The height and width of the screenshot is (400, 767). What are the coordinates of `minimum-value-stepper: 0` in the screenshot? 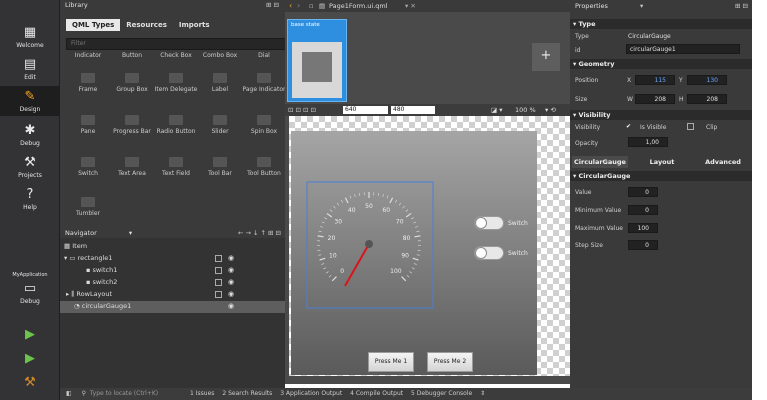 It's located at (643, 210).